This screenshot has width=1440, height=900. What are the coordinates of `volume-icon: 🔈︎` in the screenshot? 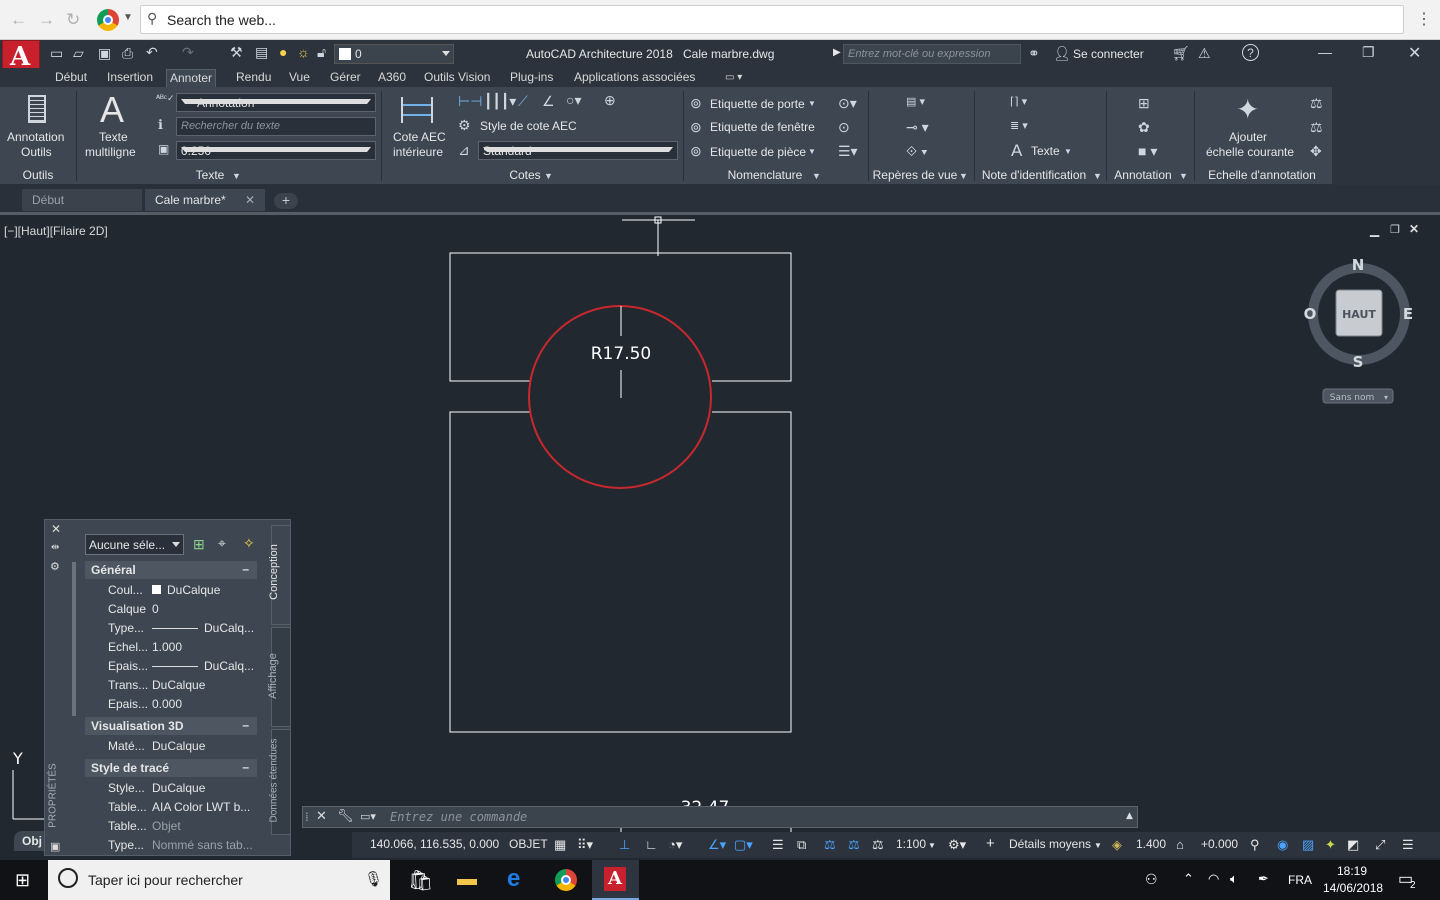 It's located at (1234, 879).